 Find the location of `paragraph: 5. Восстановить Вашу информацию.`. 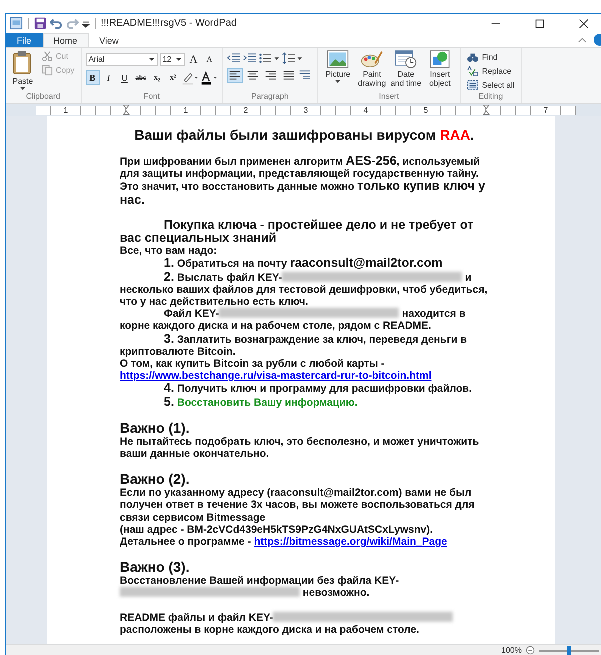

paragraph: 5. Восстановить Вашу информацию. is located at coordinates (261, 402).